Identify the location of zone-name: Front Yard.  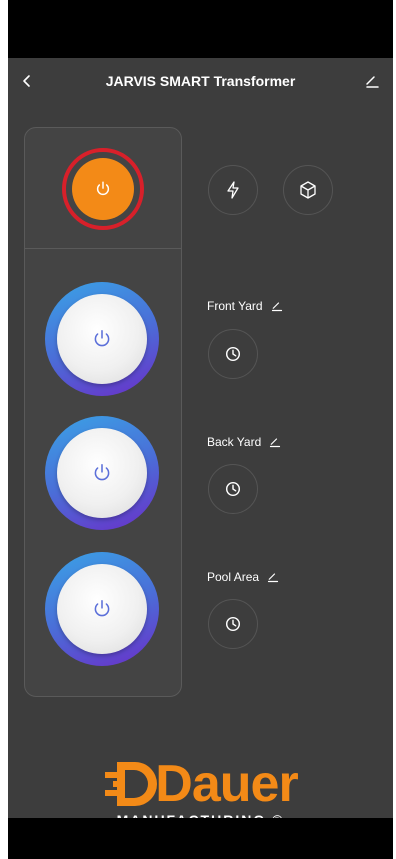
(235, 306).